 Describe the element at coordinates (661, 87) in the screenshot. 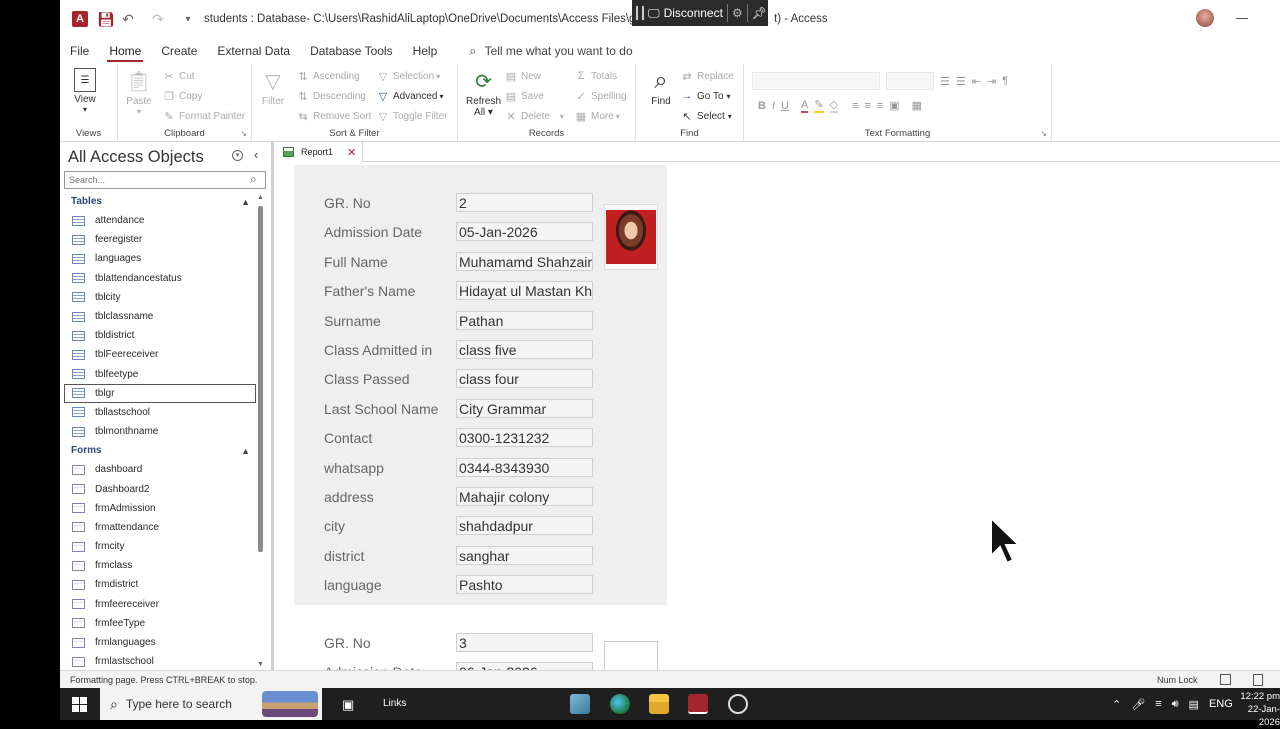

I see `find-button: ⌕ Find` at that location.